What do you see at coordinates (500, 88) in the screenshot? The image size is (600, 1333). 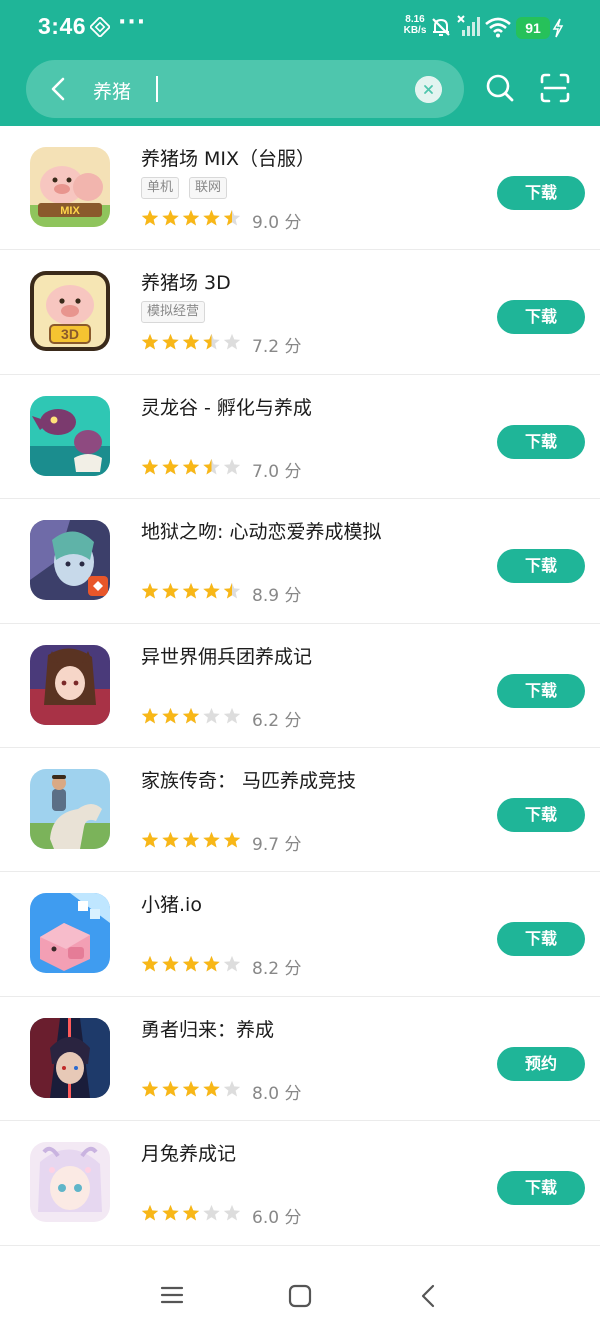 I see `search-icon` at bounding box center [500, 88].